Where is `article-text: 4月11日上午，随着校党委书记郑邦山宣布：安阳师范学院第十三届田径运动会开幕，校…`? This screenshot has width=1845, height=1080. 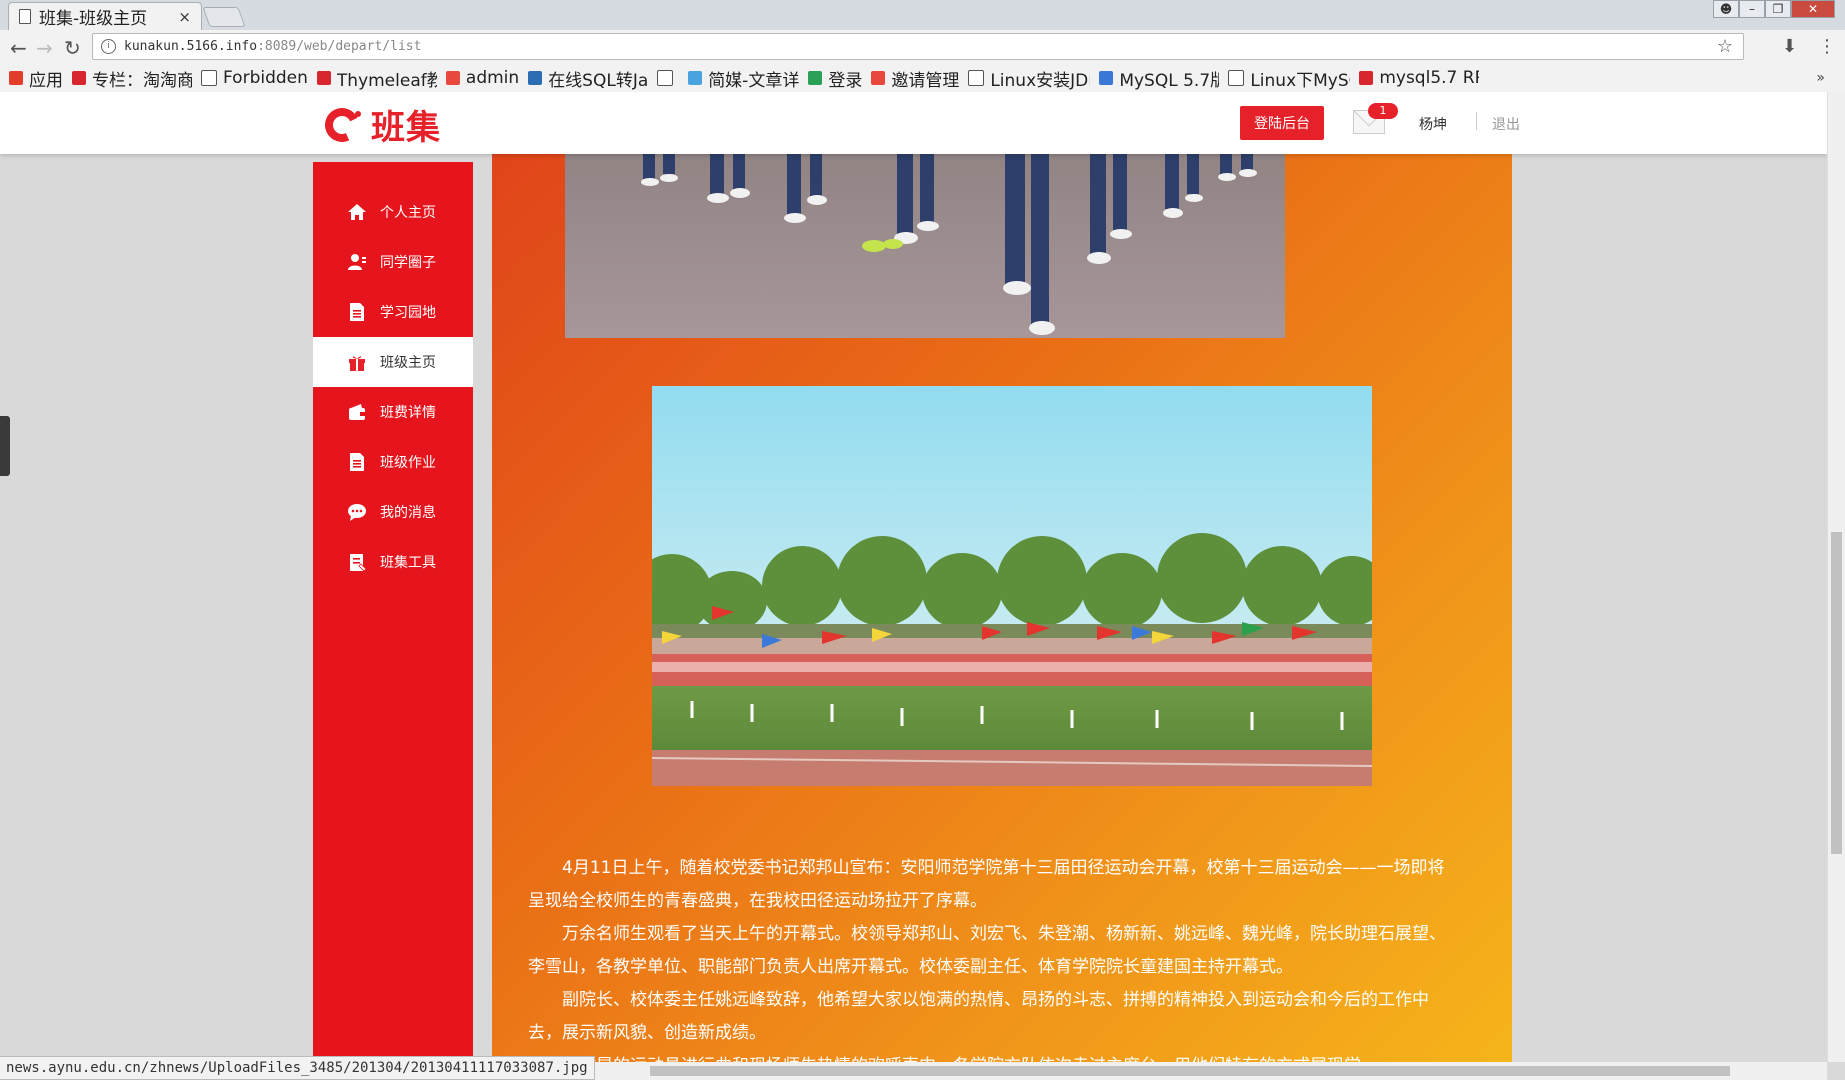 article-text: 4月11日上午，随着校党委书记郑邦山宣布：安阳师范学院第十三届田径运动会开幕，校… is located at coordinates (993, 957).